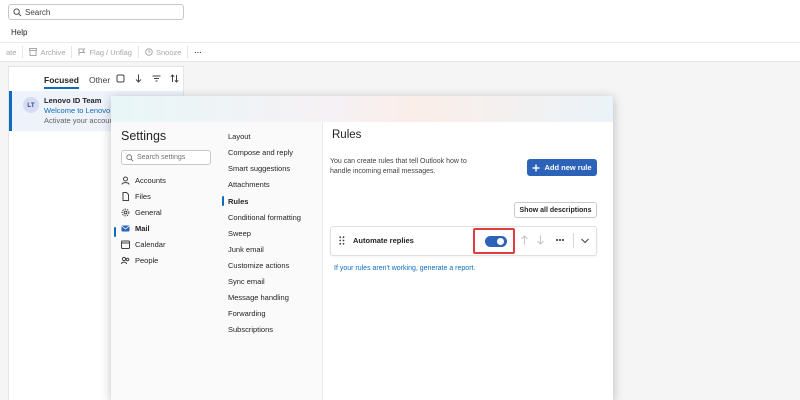 Image resolution: width=800 pixels, height=400 pixels. I want to click on category-people: People, so click(139, 260).